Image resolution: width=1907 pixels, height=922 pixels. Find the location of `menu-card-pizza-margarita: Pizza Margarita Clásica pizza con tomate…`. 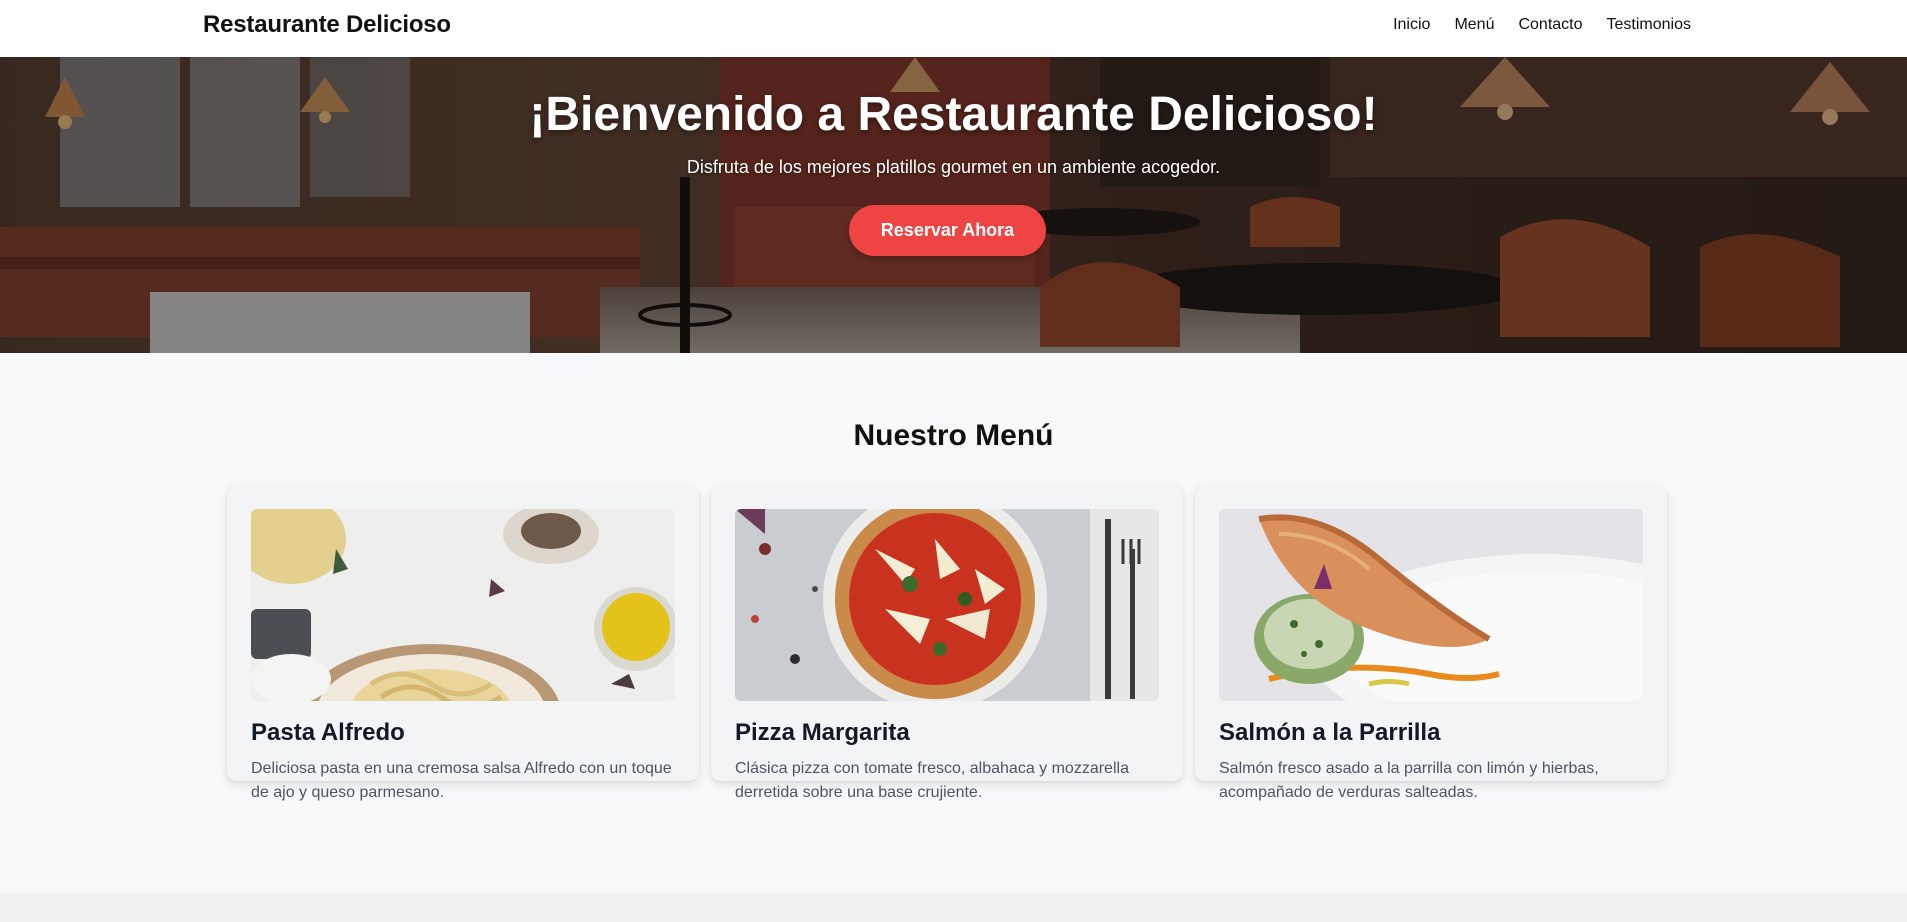

menu-card-pizza-margarita: Pizza Margarita Clásica pizza con tomate… is located at coordinates (947, 643).